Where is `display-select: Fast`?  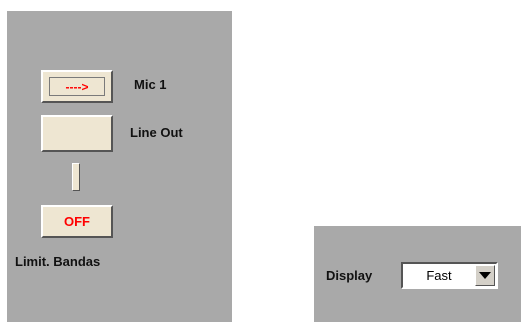
display-select: Fast is located at coordinates (449, 275).